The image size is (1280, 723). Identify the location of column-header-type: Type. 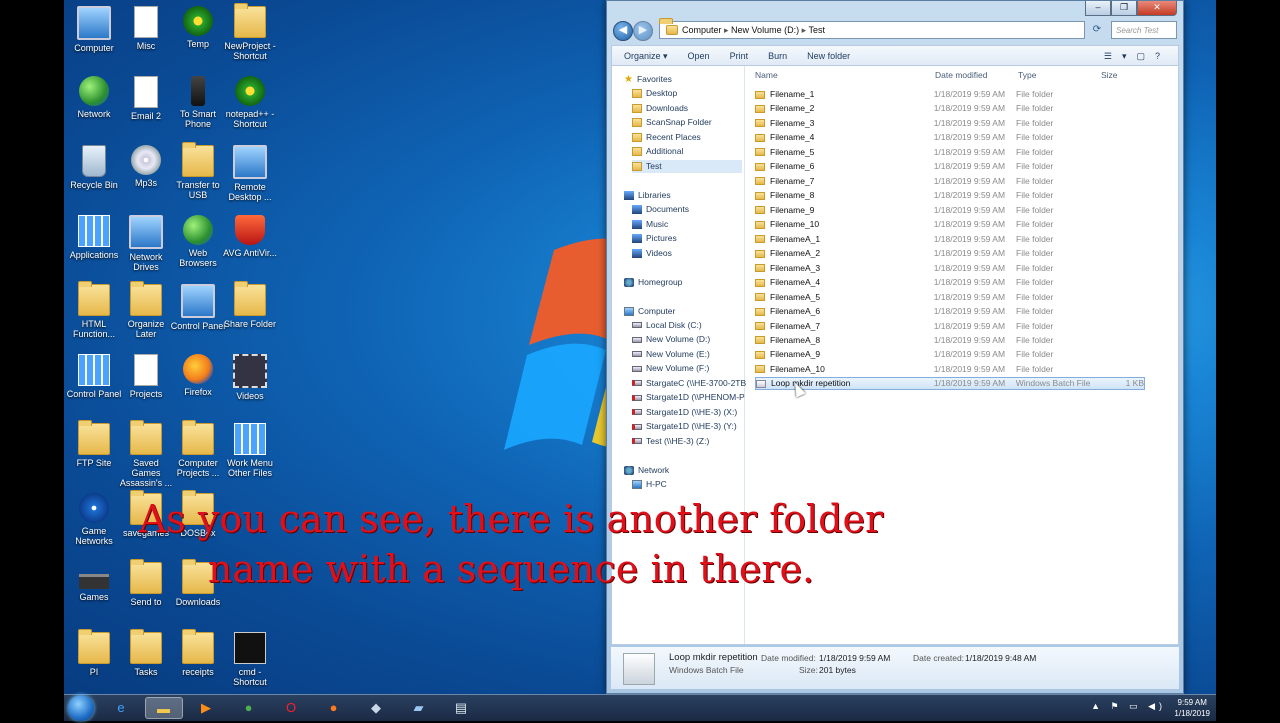
(1027, 76).